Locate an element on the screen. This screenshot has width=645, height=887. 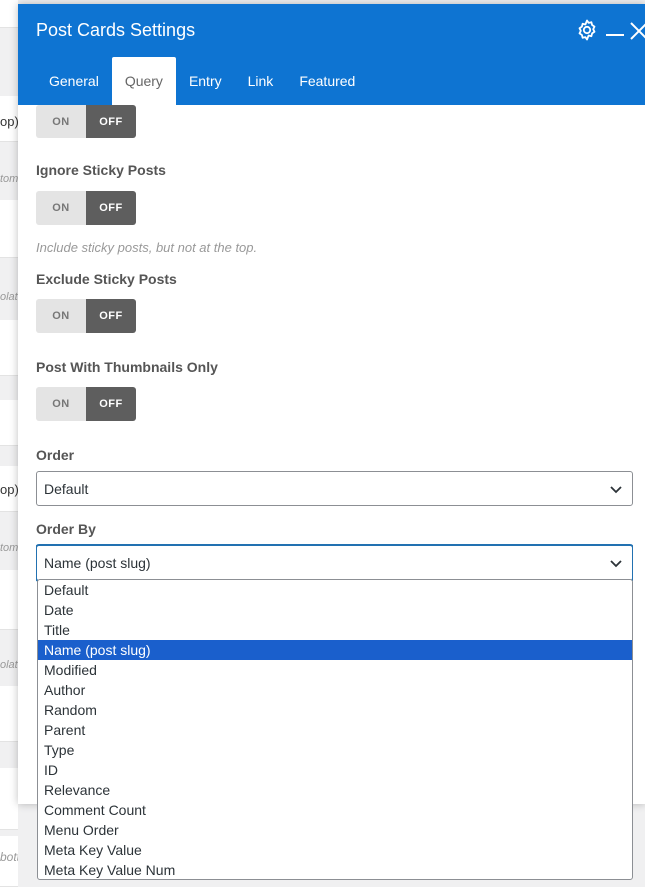
toggle-switch: ON OFF is located at coordinates (86, 121).